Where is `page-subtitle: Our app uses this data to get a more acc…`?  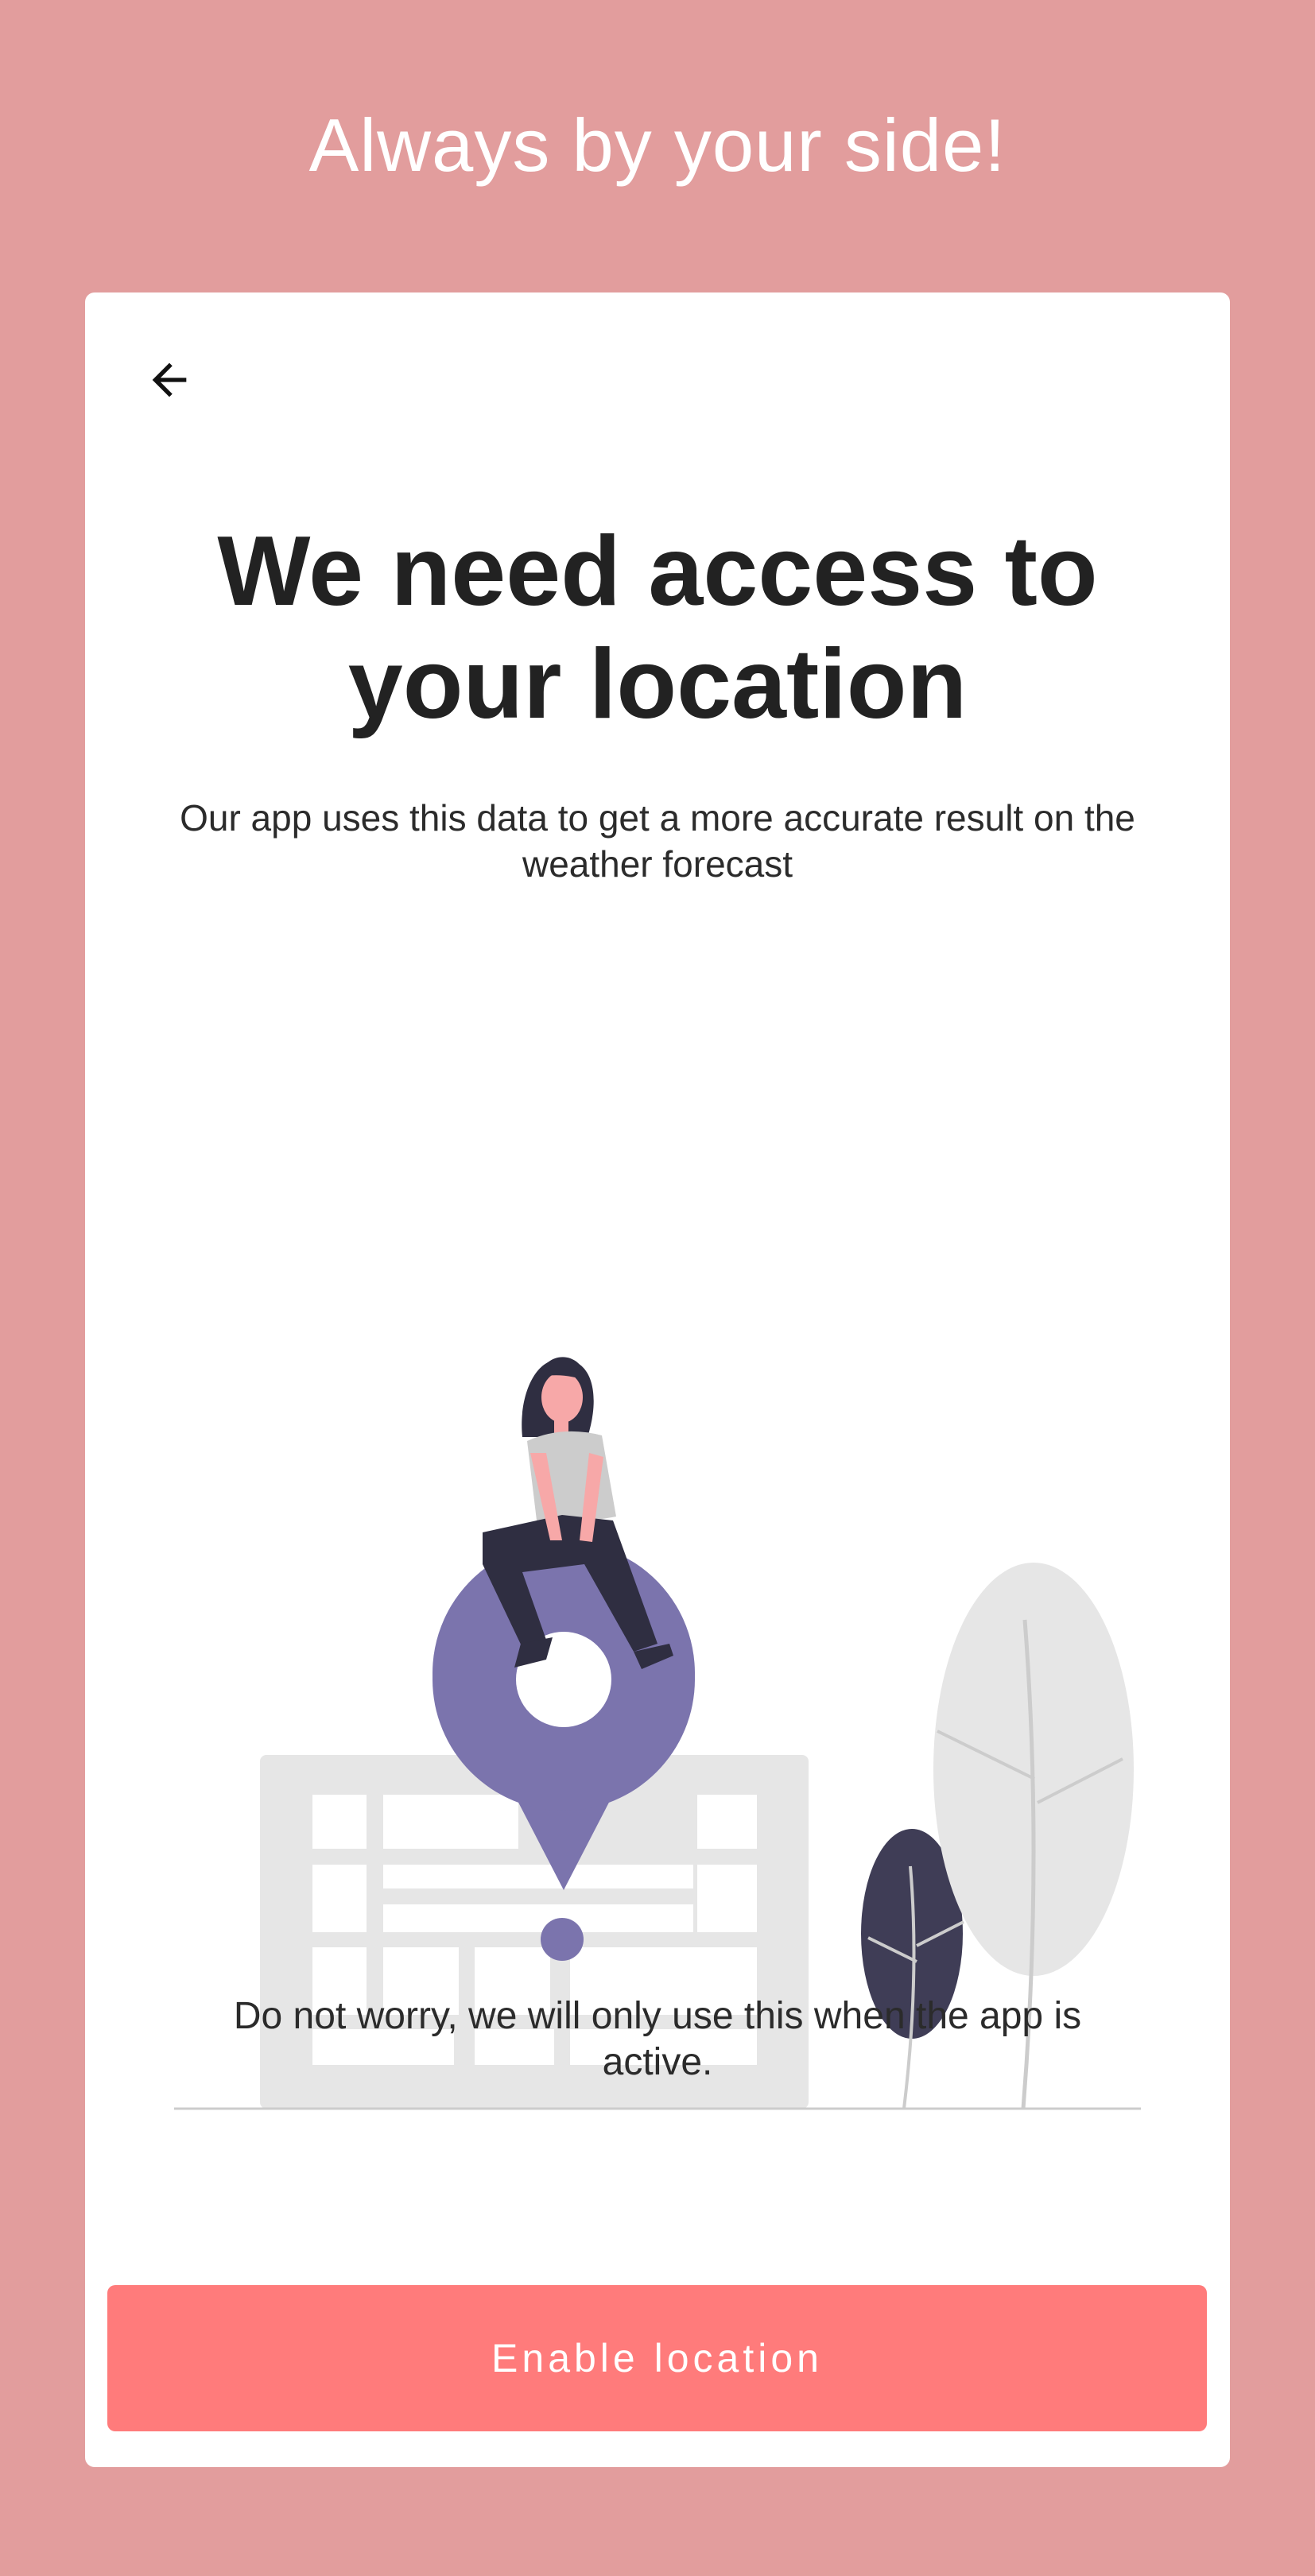 page-subtitle: Our app uses this data to get a more acc… is located at coordinates (657, 841).